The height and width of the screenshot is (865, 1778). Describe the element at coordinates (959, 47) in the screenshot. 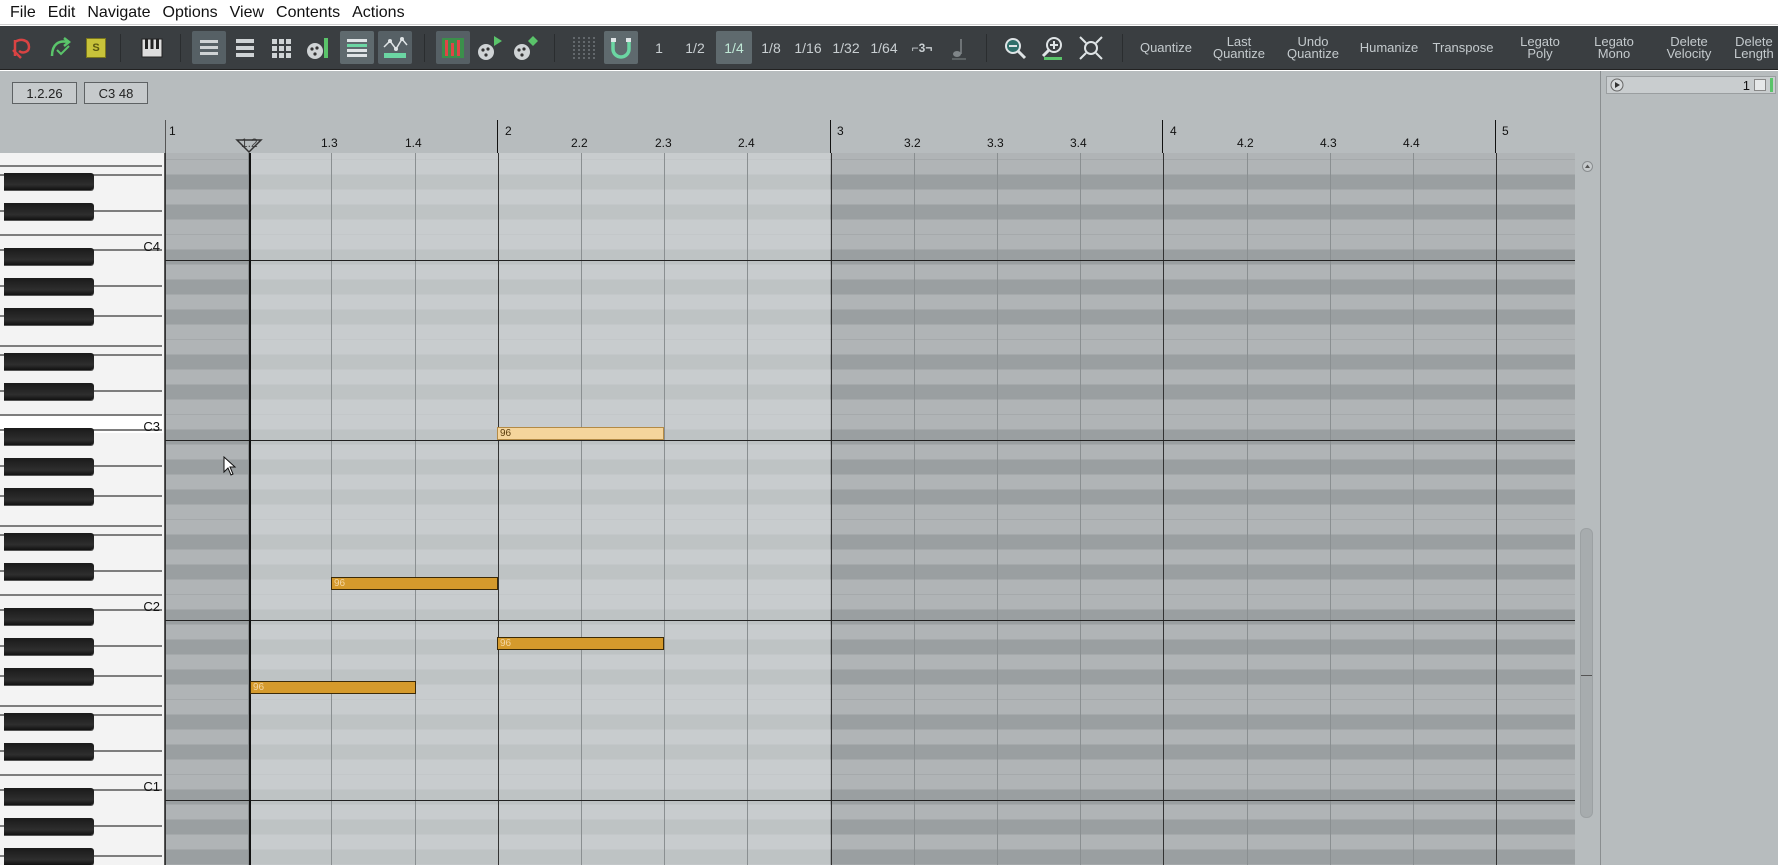

I see `note-length-icon` at that location.